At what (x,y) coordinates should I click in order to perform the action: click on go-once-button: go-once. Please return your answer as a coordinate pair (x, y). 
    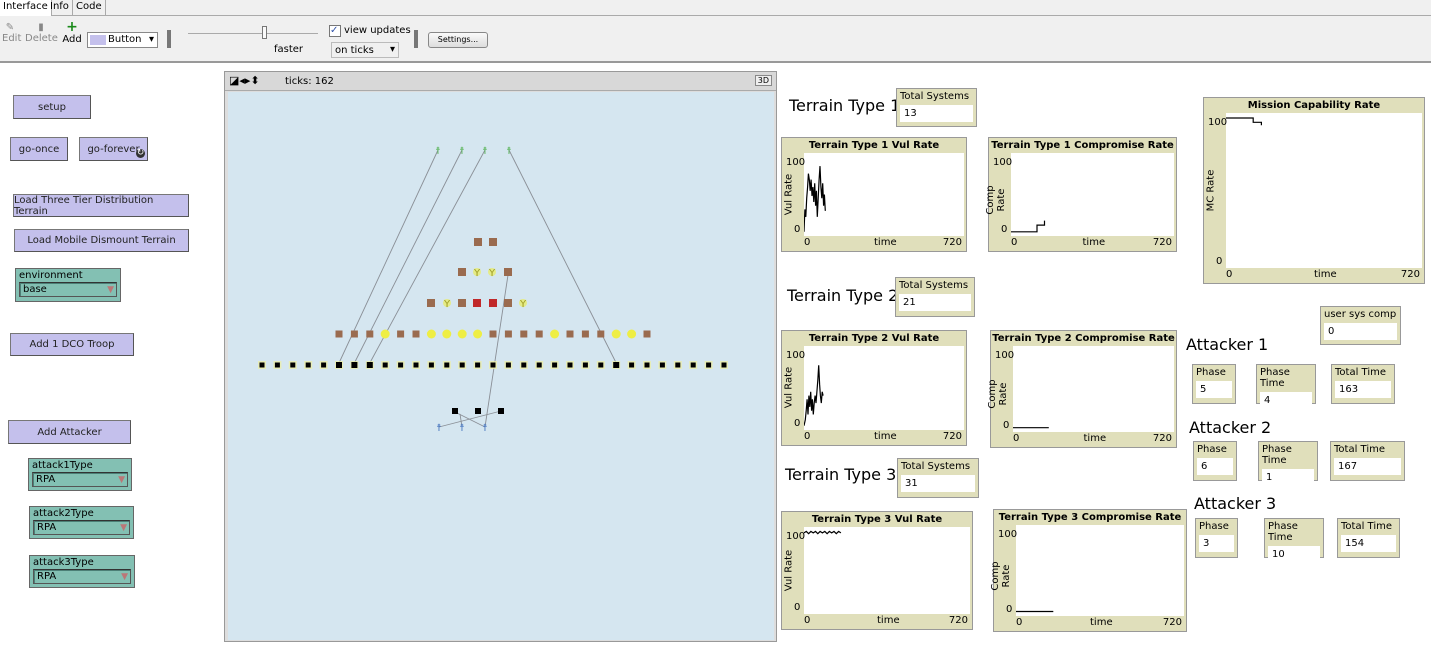
    Looking at the image, I should click on (39, 149).